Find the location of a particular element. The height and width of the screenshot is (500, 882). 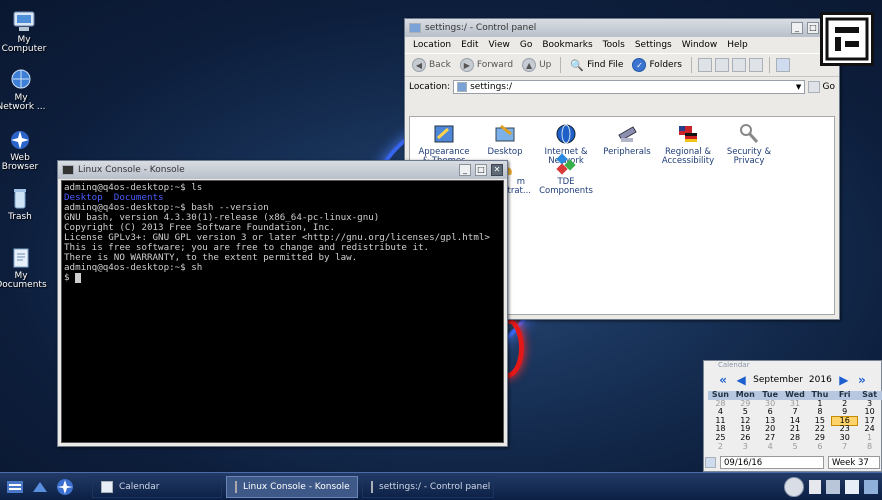

network-tray-icon is located at coordinates (833, 487).